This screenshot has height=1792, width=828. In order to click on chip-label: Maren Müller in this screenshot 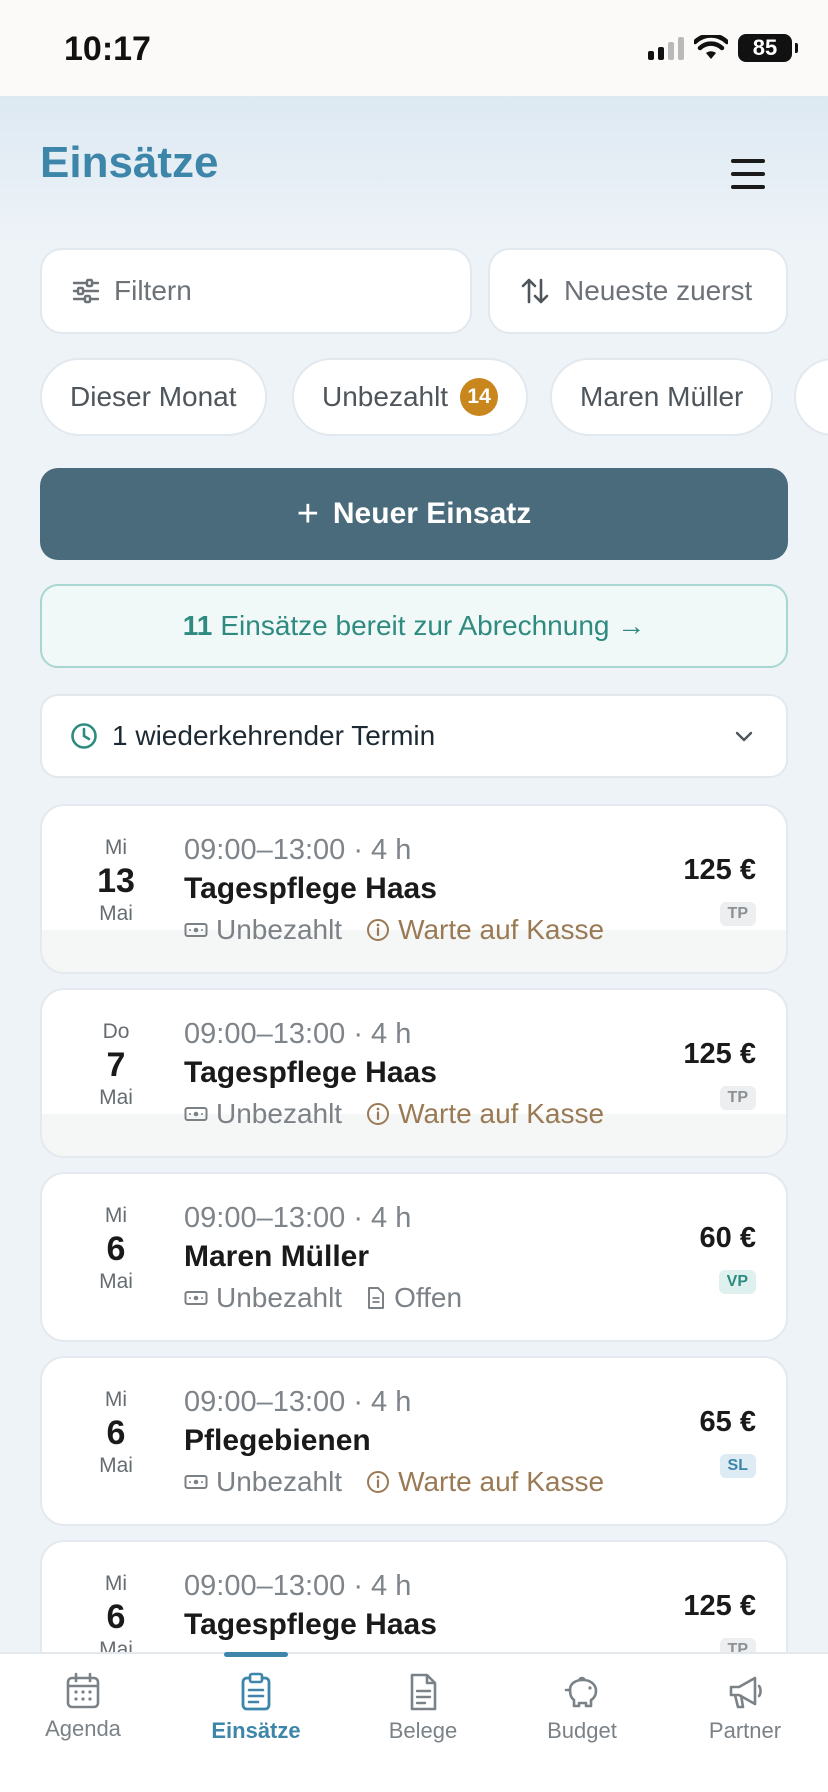, I will do `click(662, 396)`.